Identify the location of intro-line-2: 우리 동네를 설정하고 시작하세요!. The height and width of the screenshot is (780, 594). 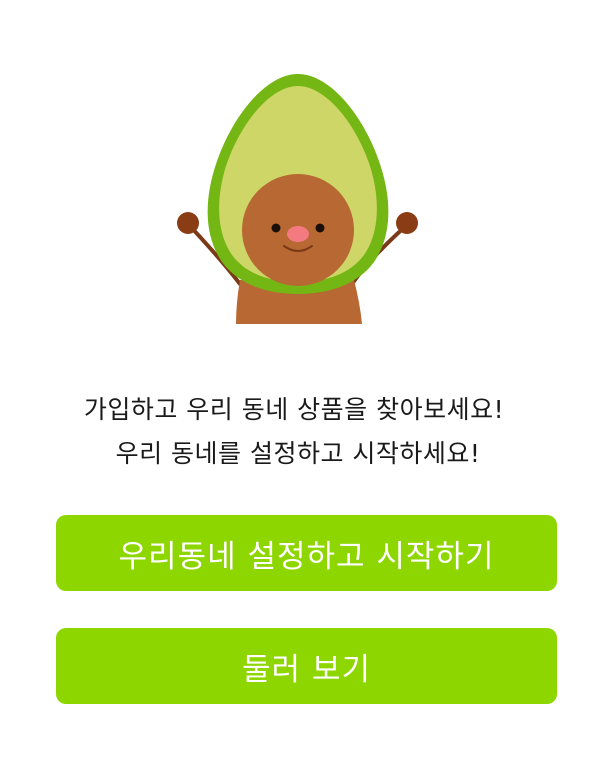
(298, 453).